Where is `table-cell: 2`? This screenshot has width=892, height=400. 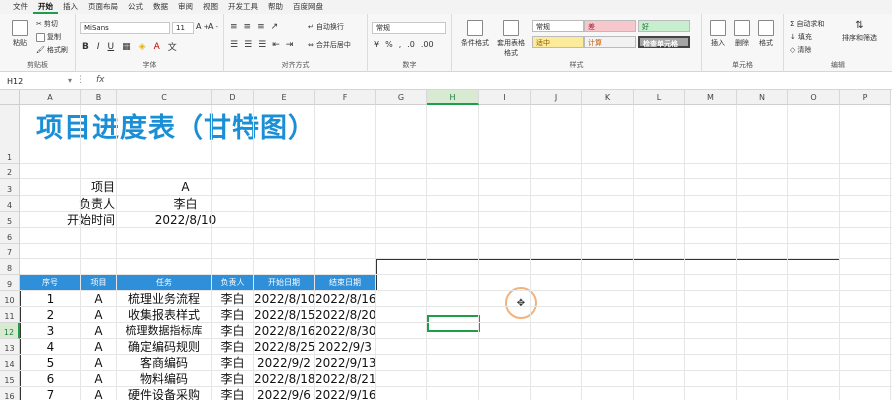 table-cell: 2 is located at coordinates (50, 315).